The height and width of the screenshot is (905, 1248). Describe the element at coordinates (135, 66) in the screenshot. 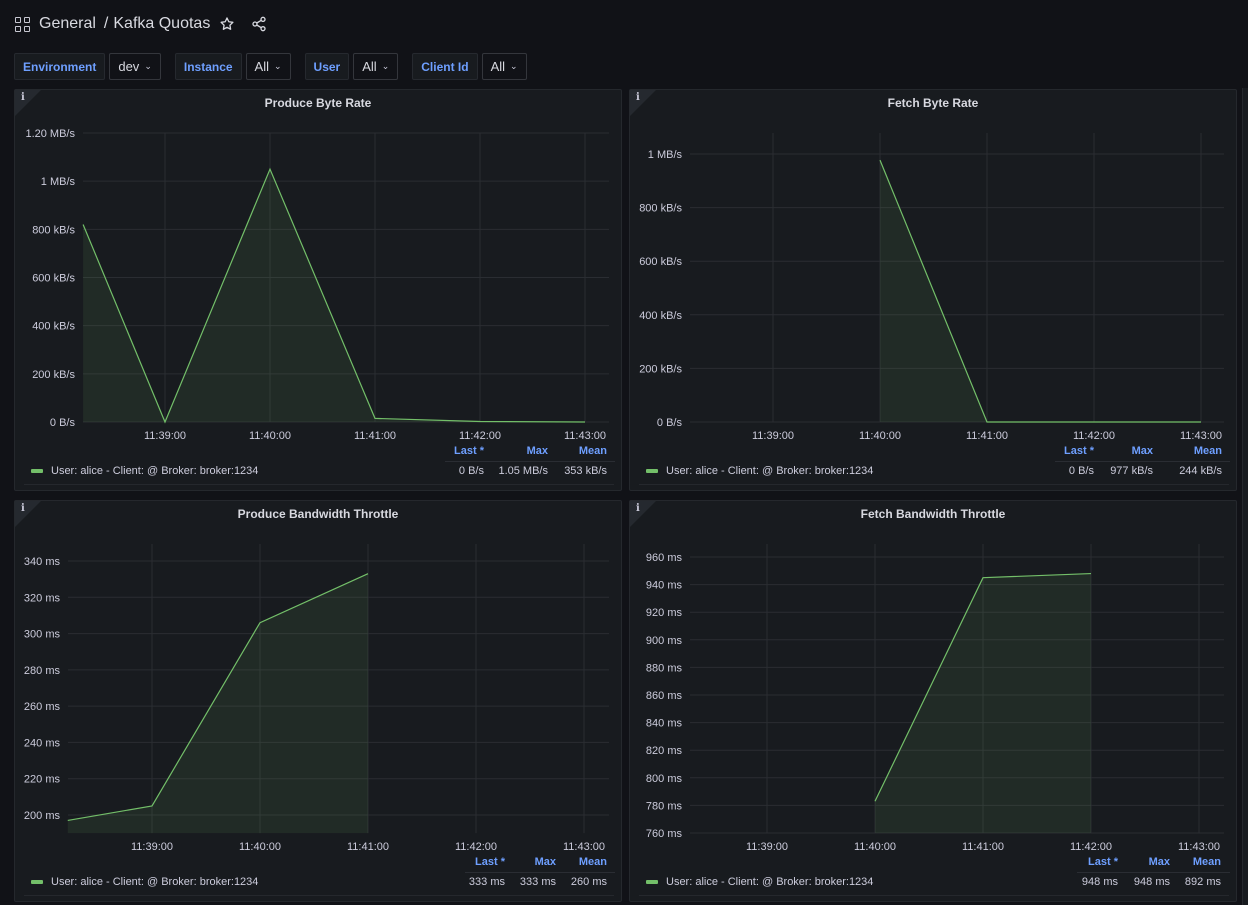

I see `variable-environment-select: dev ⌄` at that location.